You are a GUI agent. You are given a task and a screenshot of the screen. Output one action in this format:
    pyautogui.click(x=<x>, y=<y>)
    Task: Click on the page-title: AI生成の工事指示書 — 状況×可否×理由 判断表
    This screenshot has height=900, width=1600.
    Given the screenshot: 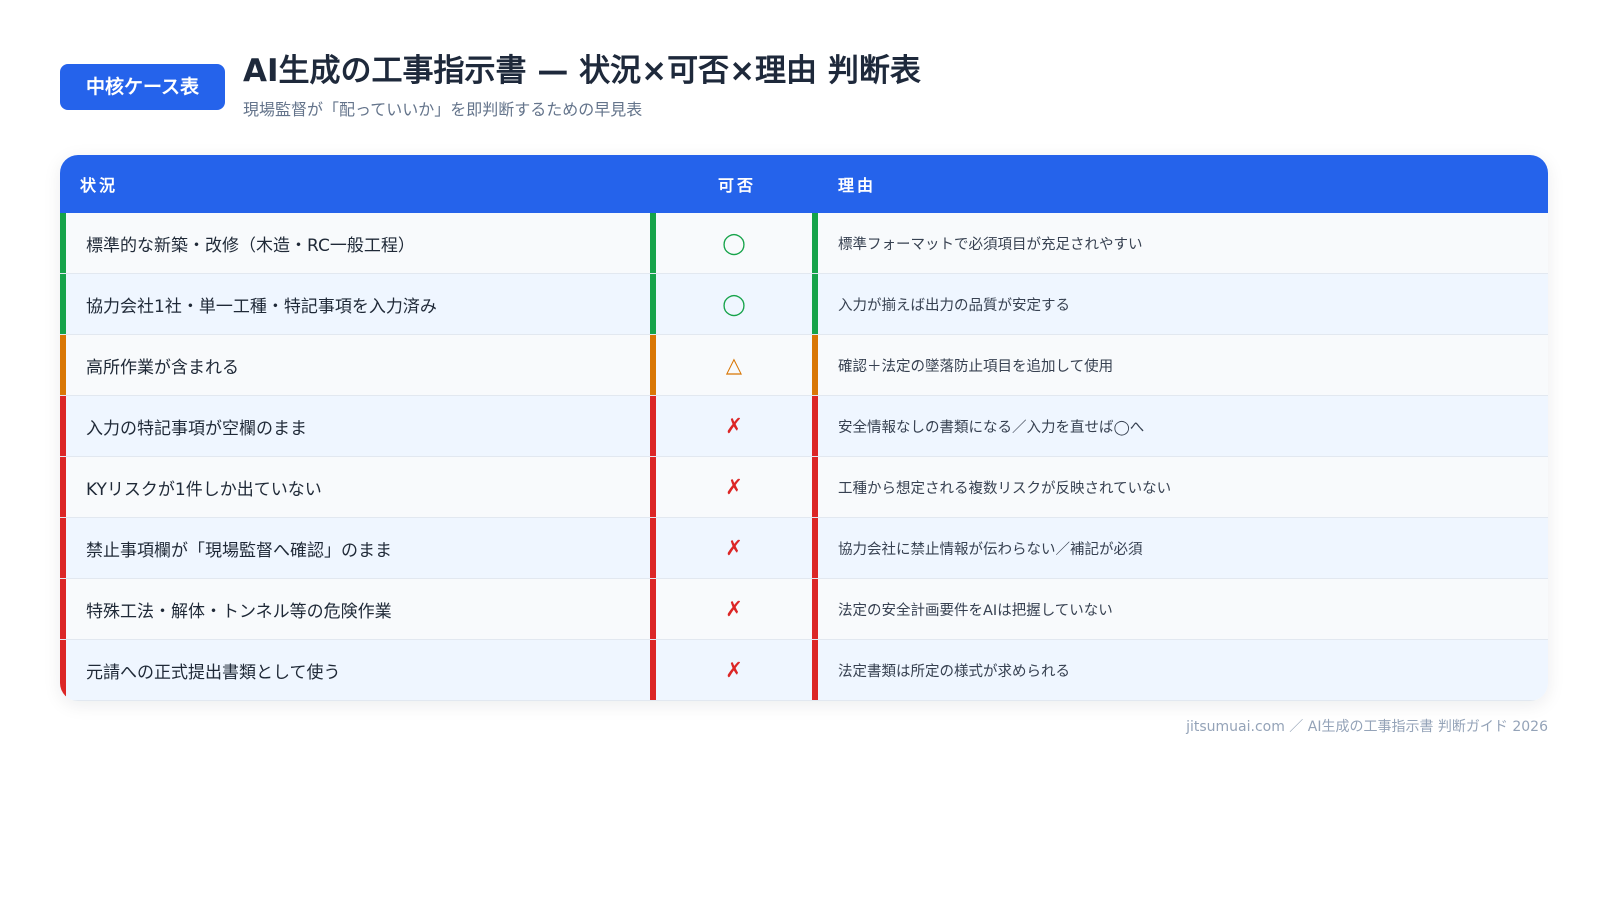 What is the action you would take?
    pyautogui.click(x=582, y=71)
    